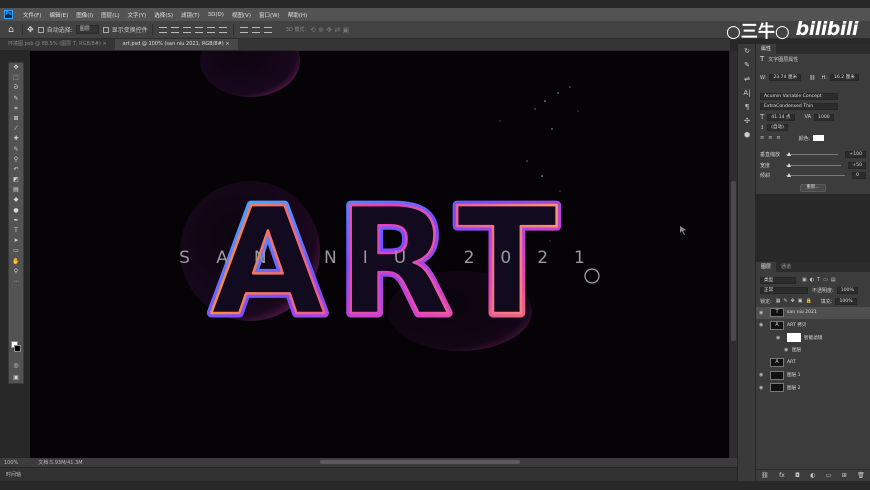 The height and width of the screenshot is (490, 870). What do you see at coordinates (781, 117) in the screenshot?
I see `font-size-field: 41.14 点` at bounding box center [781, 117].